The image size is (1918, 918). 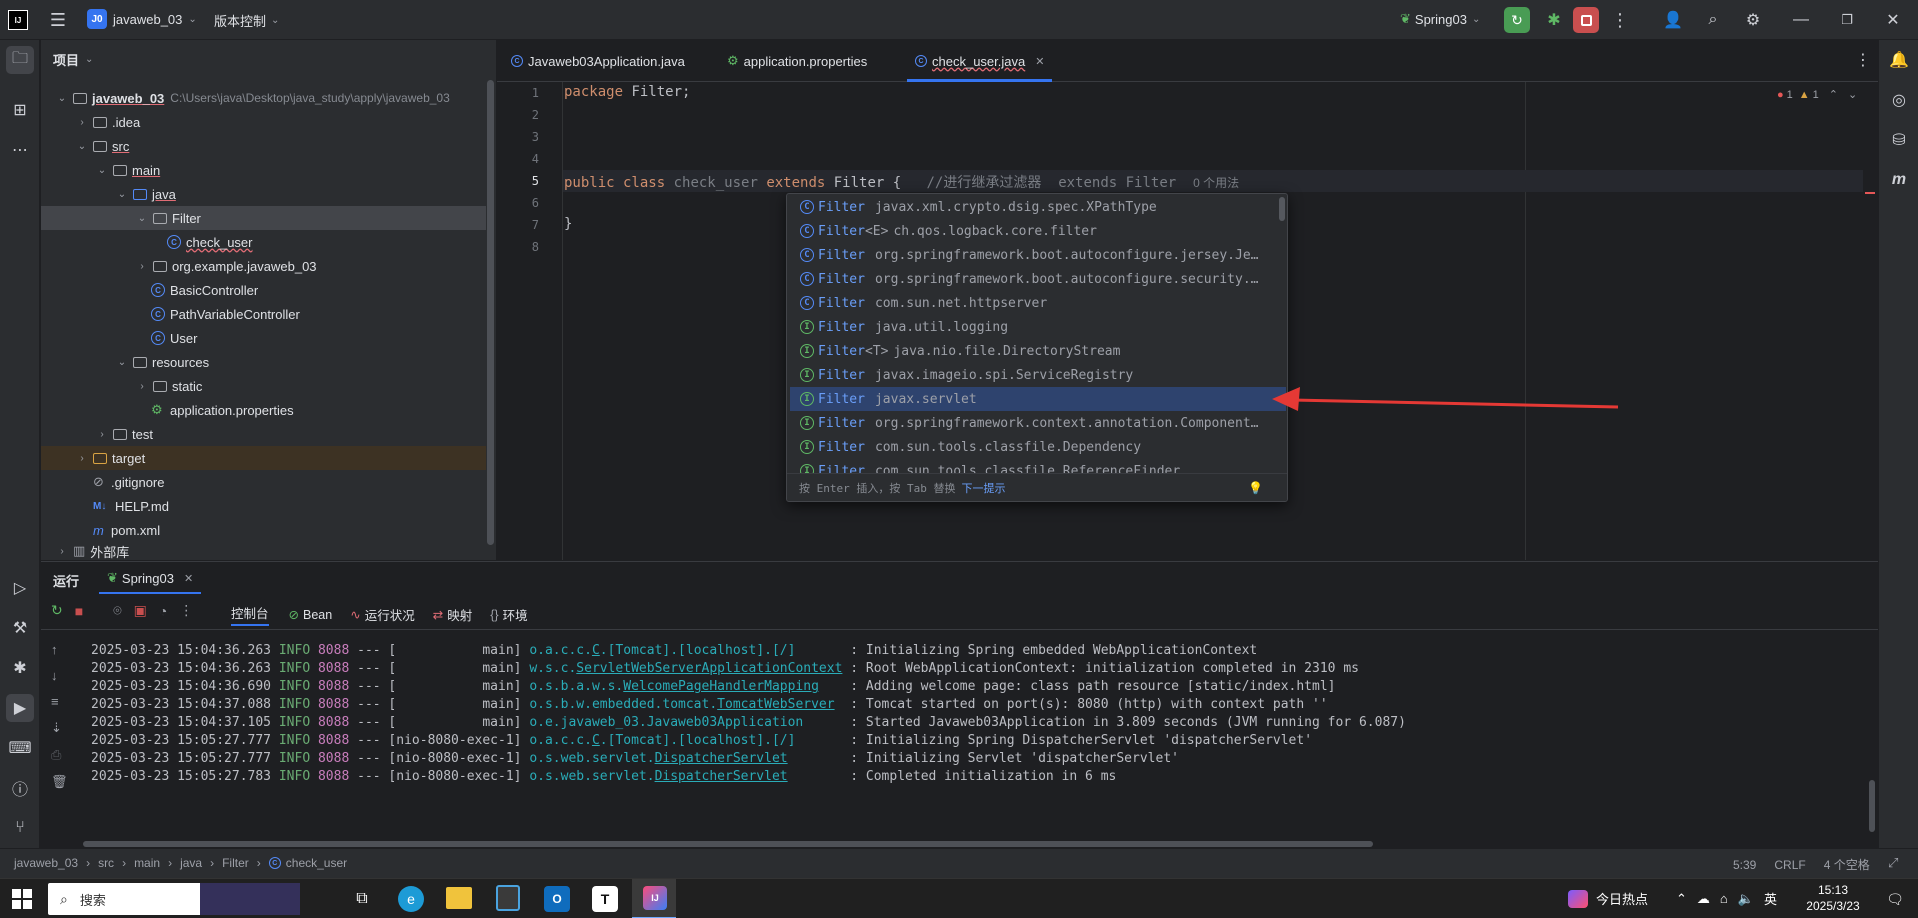 What do you see at coordinates (1673, 20) in the screenshot?
I see `add-user-icon: 👤` at bounding box center [1673, 20].